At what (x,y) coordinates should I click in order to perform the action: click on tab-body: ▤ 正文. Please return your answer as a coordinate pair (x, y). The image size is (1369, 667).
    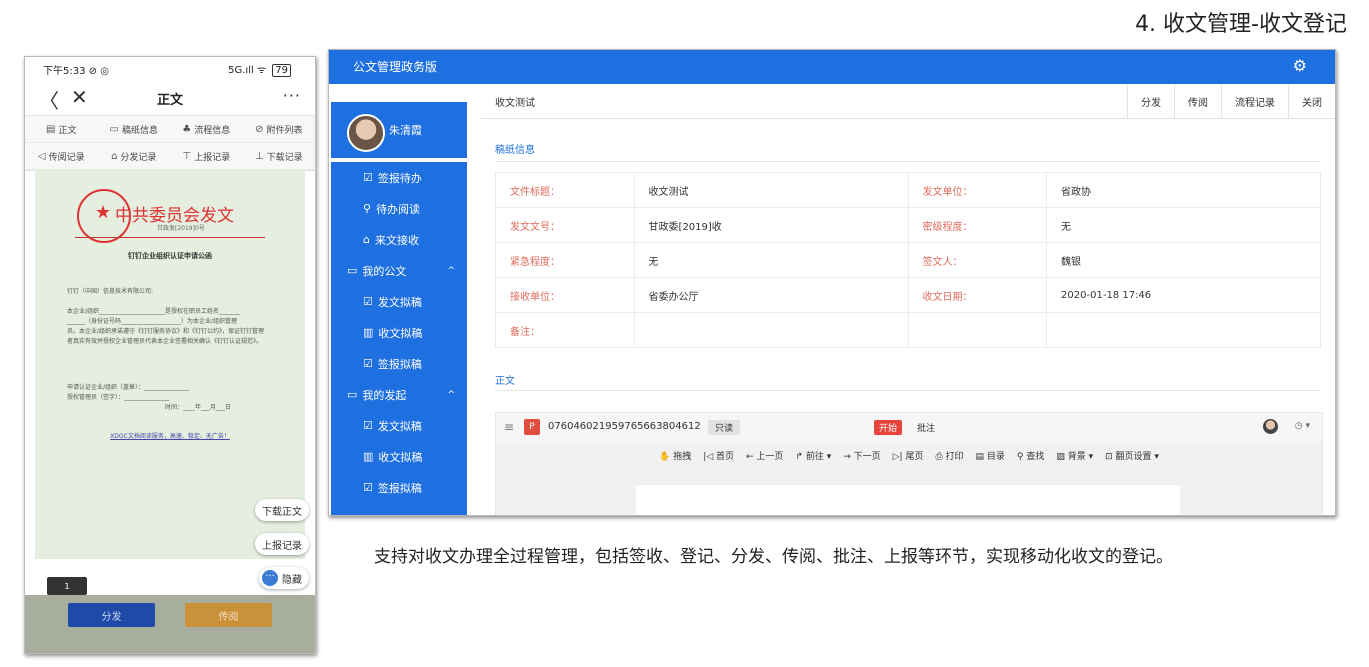
    Looking at the image, I should click on (61, 129).